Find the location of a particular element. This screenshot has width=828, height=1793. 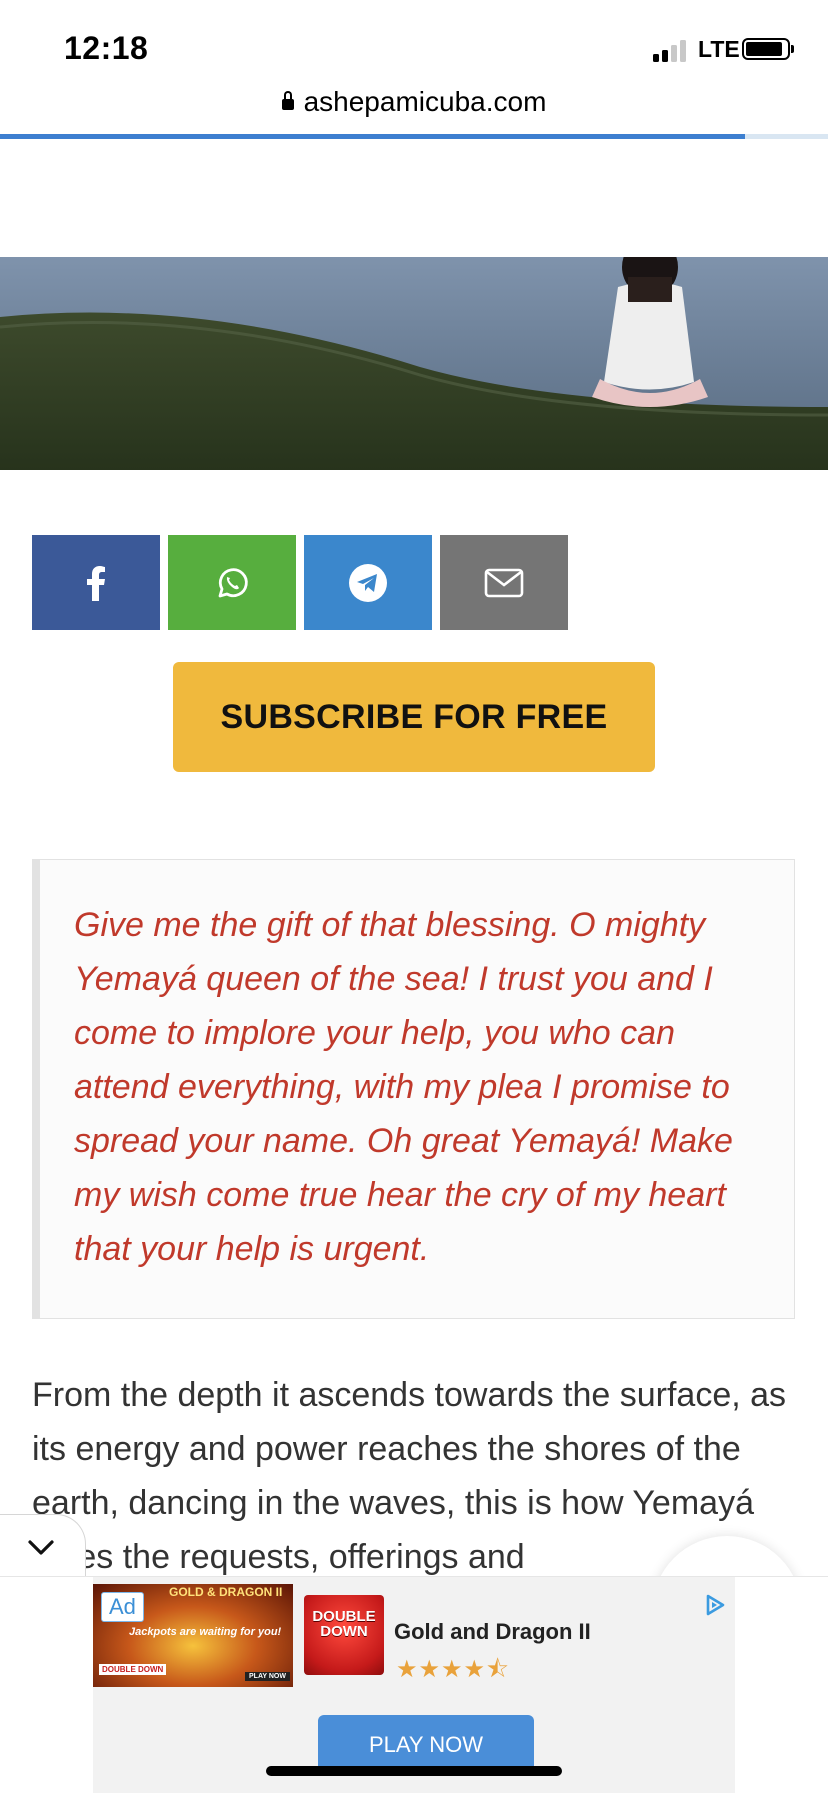

banner-logo: GOLD & DRAGON II is located at coordinates (226, 1592).